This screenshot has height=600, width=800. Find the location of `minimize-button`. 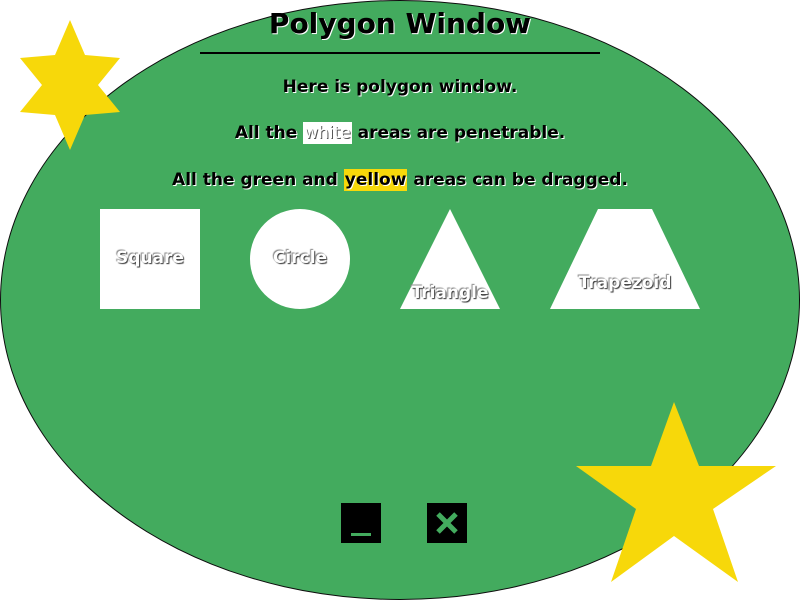

minimize-button is located at coordinates (361, 523).